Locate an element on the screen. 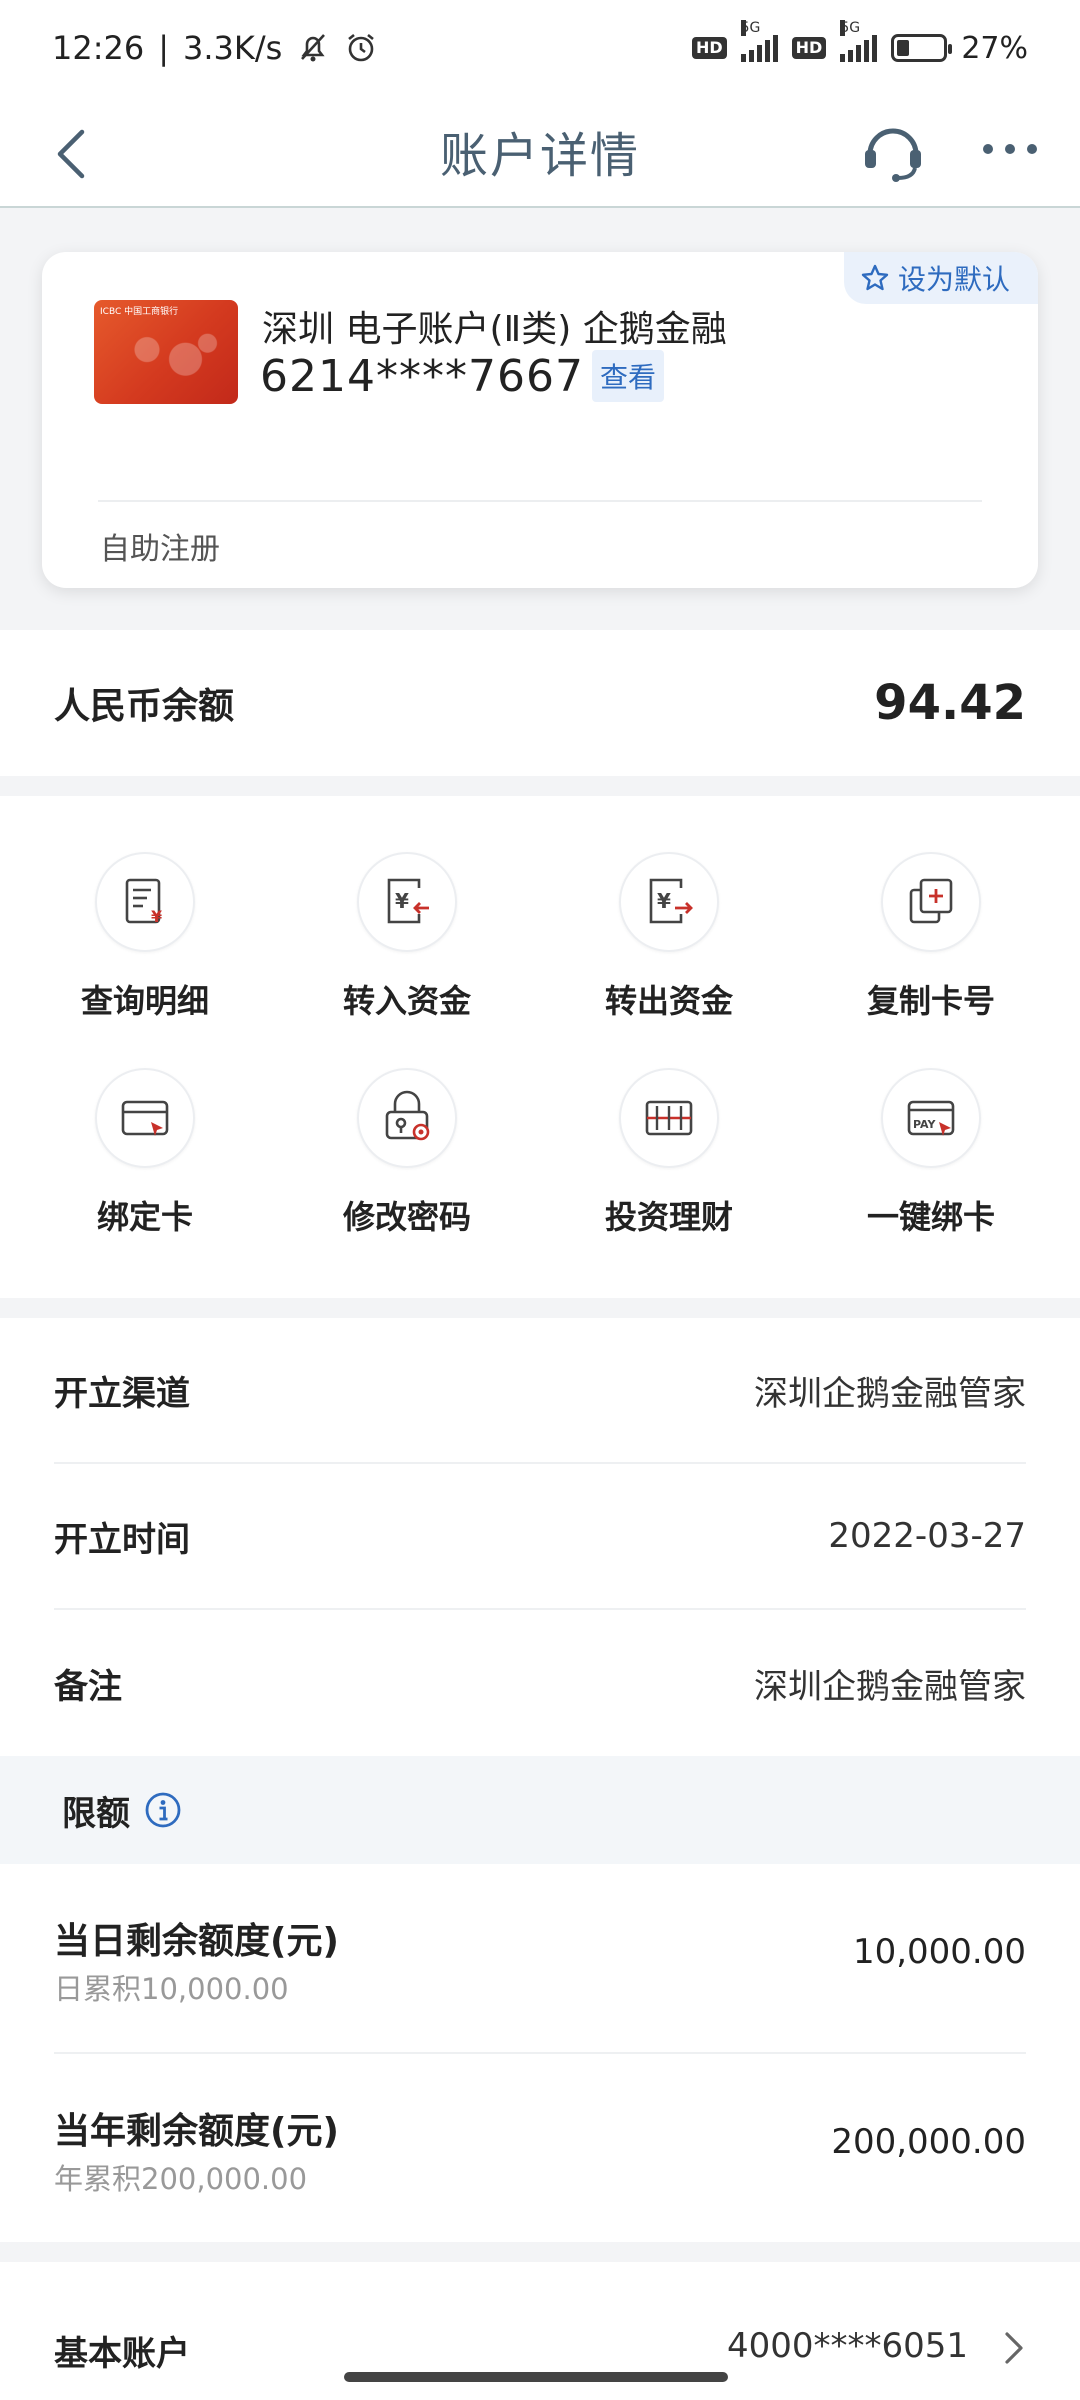  action-copy-card-circle is located at coordinates (931, 902).